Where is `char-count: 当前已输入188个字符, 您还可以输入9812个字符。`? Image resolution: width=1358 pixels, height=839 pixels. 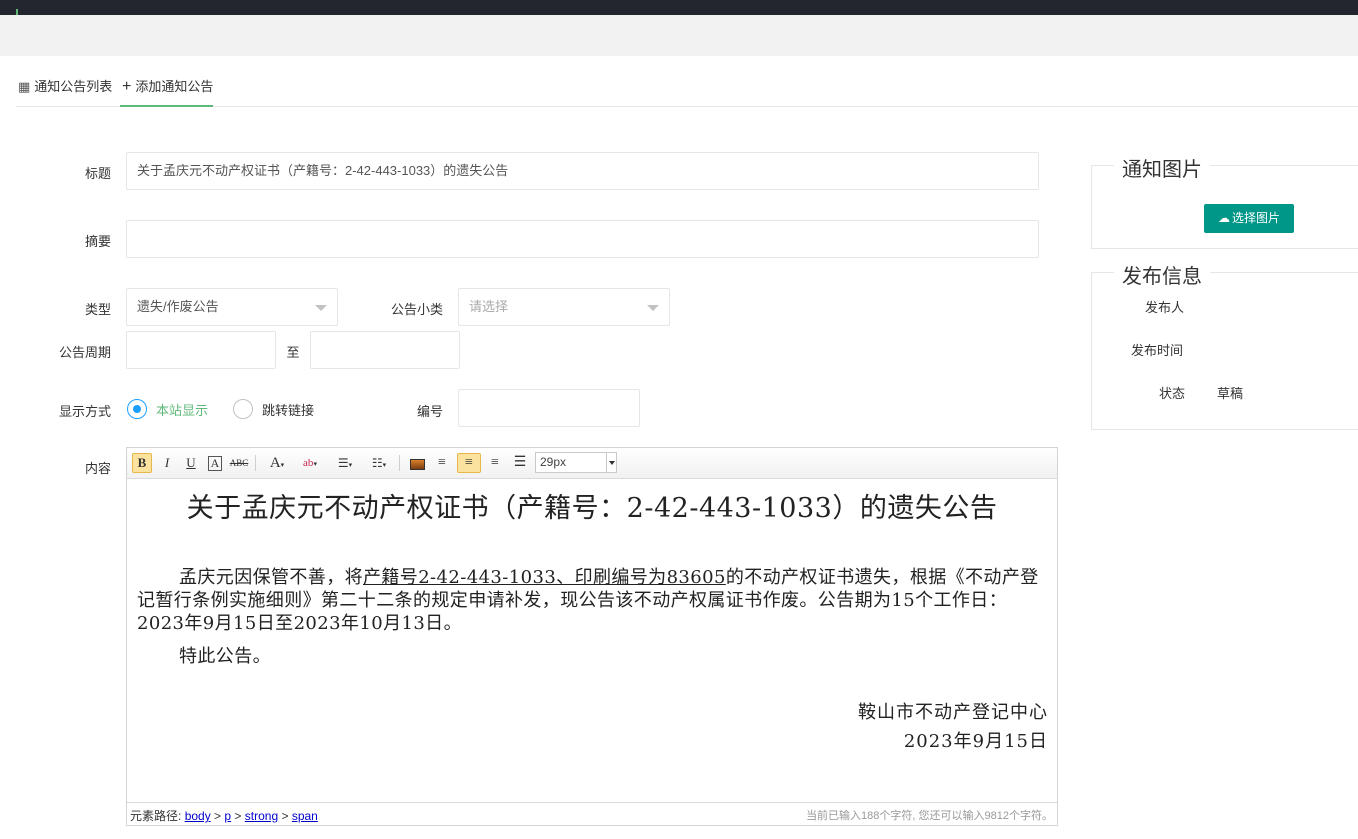 char-count: 当前已输入188个字符, 您还可以输入9812个字符。 is located at coordinates (929, 816).